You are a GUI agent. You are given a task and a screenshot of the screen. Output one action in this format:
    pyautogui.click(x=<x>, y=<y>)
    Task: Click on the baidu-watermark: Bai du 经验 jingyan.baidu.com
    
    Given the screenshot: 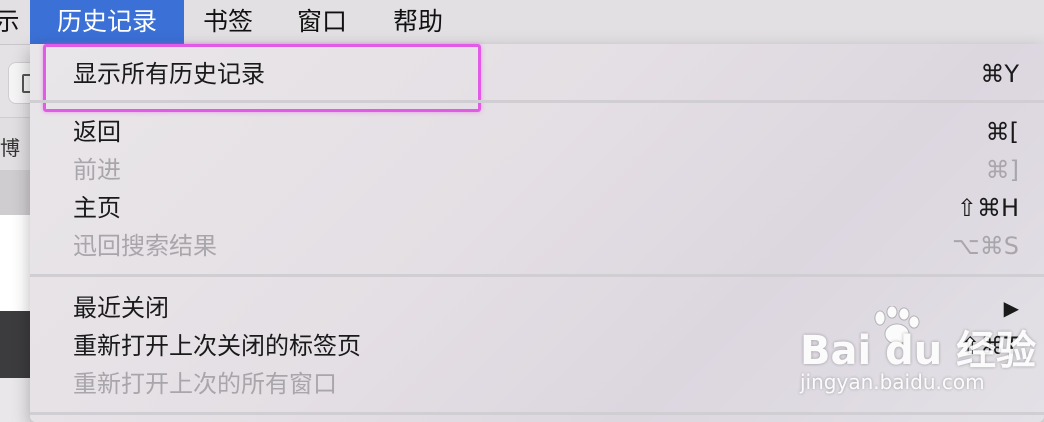 What is the action you would take?
    pyautogui.click(x=918, y=351)
    